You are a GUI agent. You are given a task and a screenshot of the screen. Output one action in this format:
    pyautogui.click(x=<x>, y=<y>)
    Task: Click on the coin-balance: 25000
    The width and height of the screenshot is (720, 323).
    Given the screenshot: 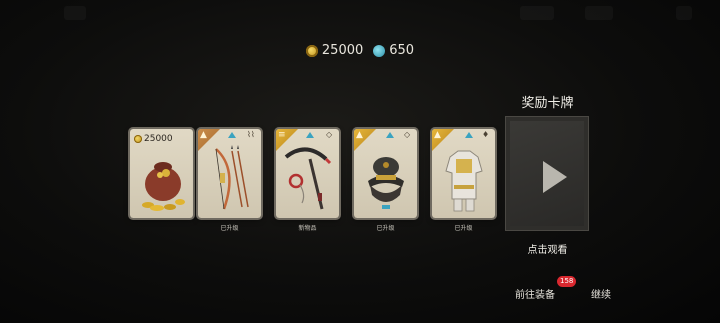 What is the action you would take?
    pyautogui.click(x=342, y=50)
    